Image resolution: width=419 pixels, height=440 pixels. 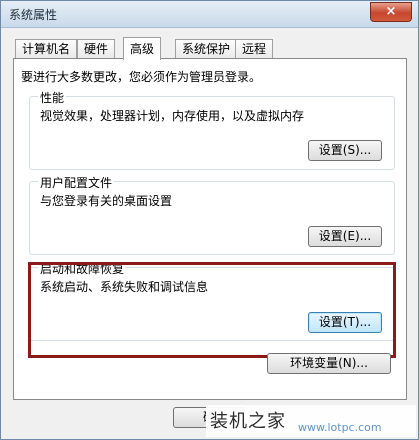 I want to click on watermark-url: www.lotpc.com, so click(x=340, y=427).